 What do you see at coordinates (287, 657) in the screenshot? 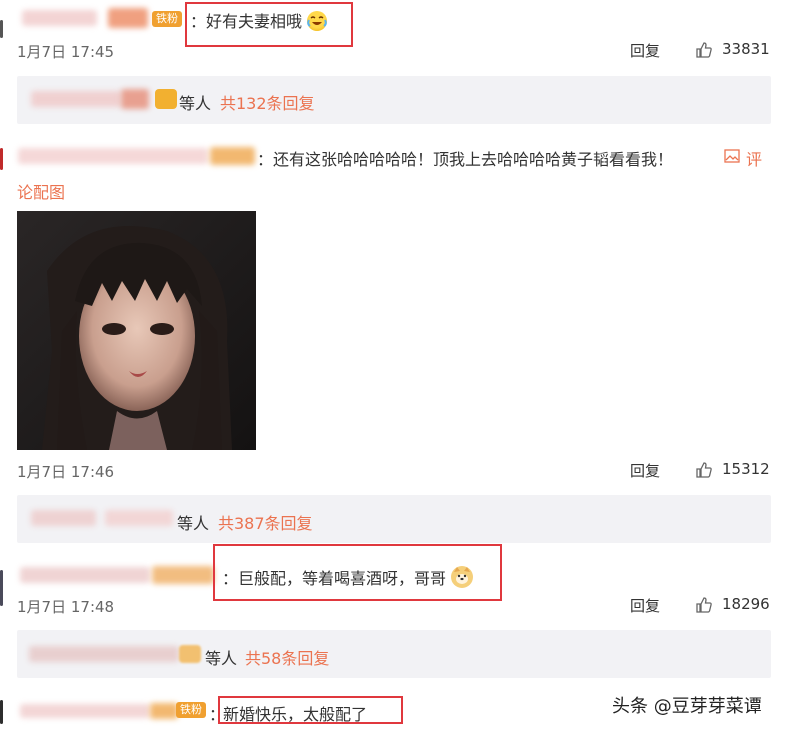
I see `view-replies-link: 共58条回复` at bounding box center [287, 657].